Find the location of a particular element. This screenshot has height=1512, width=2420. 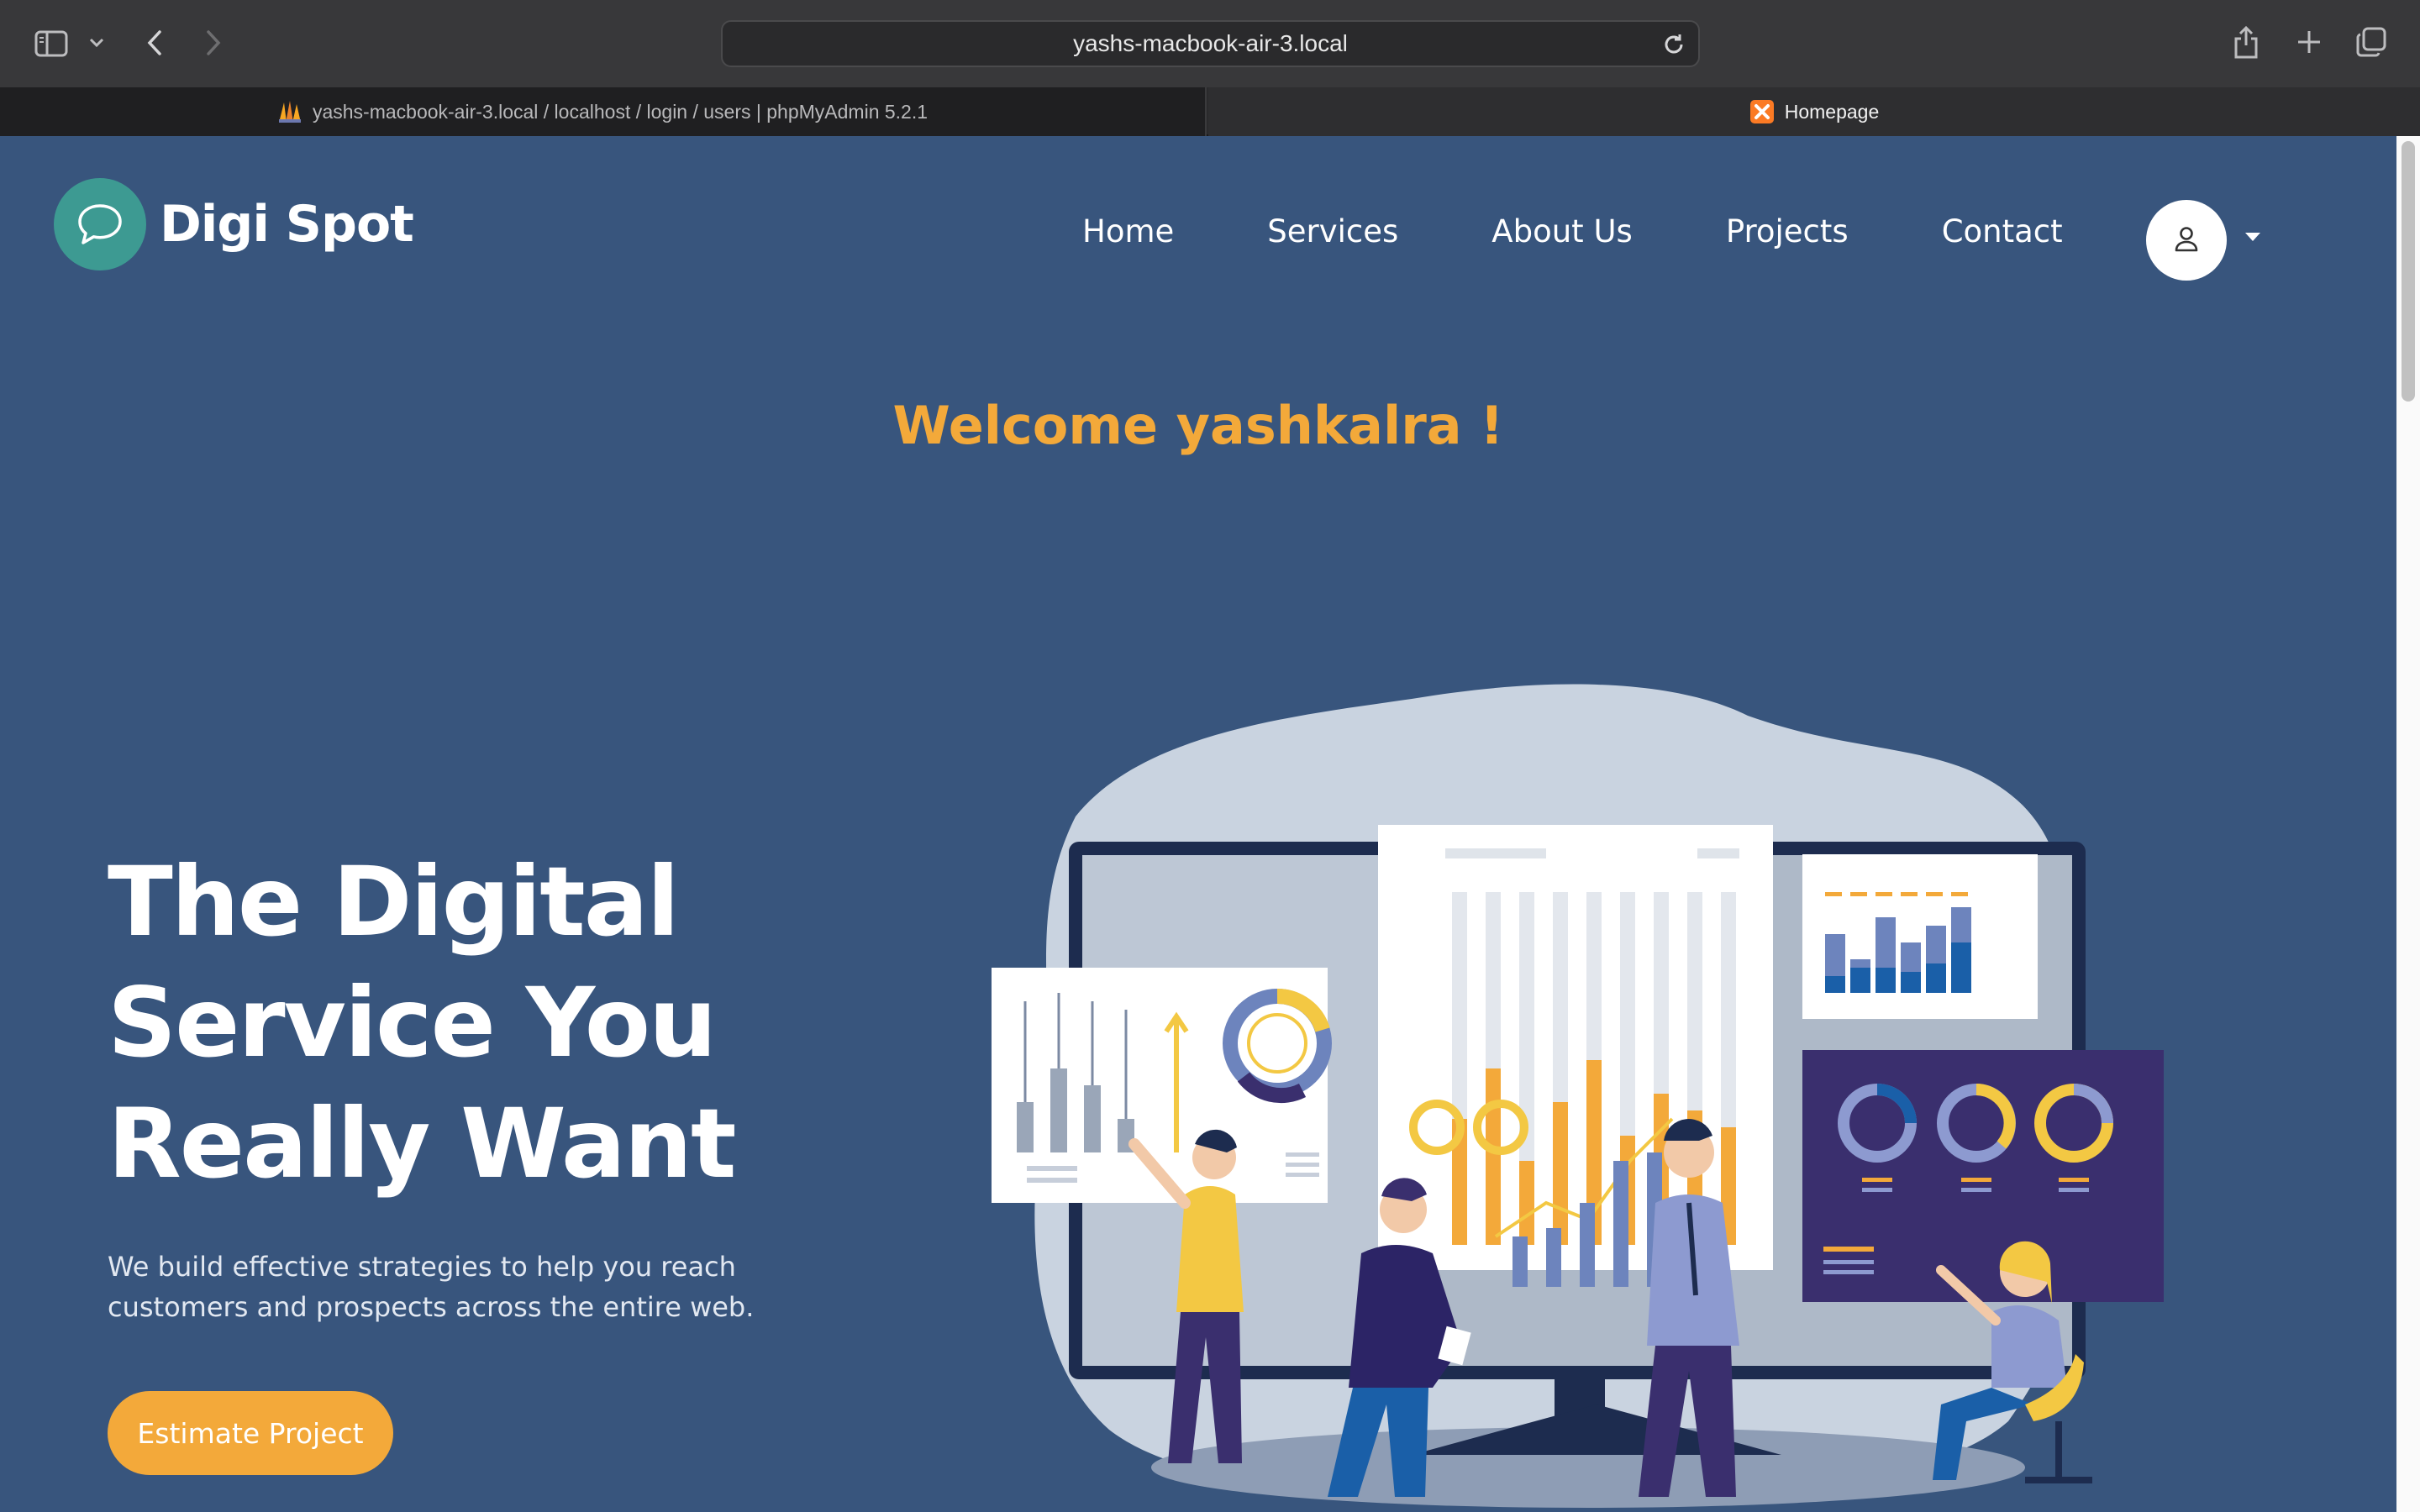

phpmyadmin-favicon is located at coordinates (289, 111).